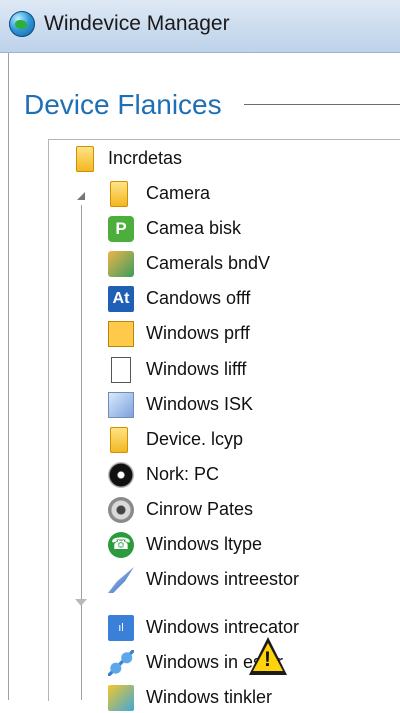 This screenshot has width=400, height=713. What do you see at coordinates (200, 404) in the screenshot?
I see `tree-item-label: Windows ISK` at bounding box center [200, 404].